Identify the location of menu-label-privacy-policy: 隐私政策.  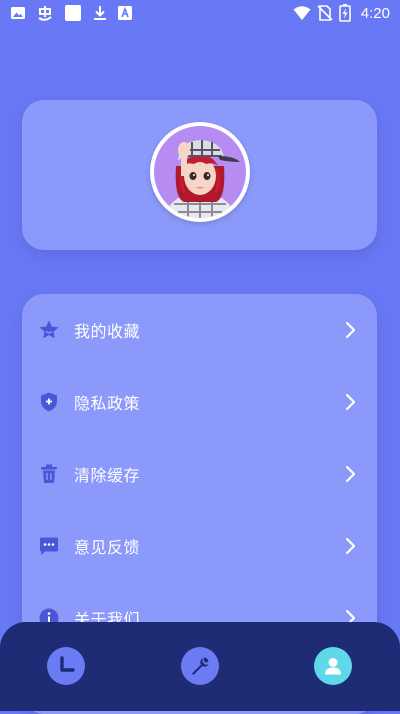
(107, 403).